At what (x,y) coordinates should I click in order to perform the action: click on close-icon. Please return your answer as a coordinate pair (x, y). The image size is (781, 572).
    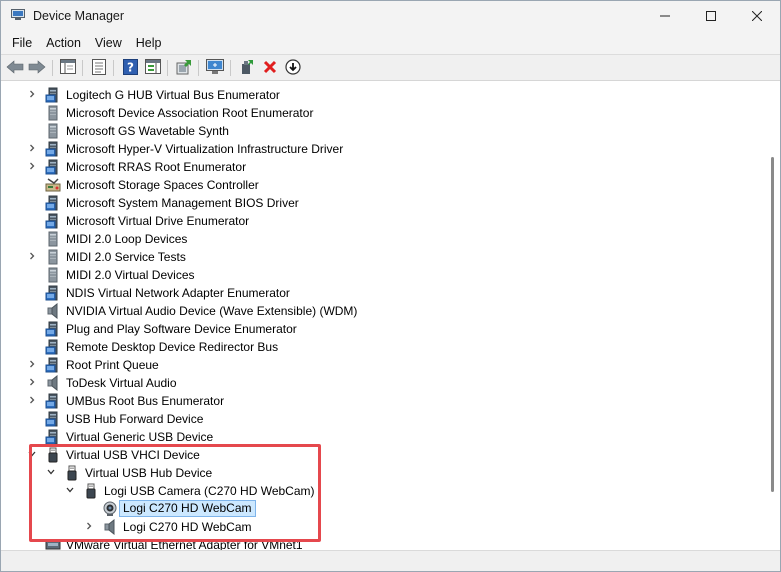
    Looking at the image, I should click on (757, 17).